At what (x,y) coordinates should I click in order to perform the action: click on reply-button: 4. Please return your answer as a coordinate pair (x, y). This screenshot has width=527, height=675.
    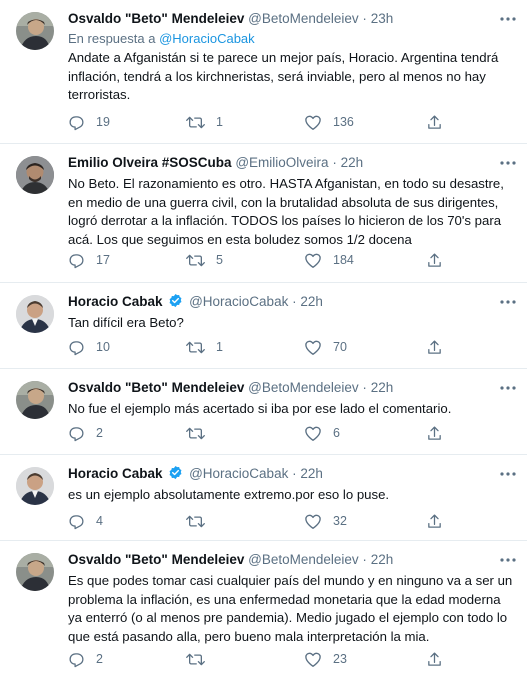
    Looking at the image, I should click on (85, 521).